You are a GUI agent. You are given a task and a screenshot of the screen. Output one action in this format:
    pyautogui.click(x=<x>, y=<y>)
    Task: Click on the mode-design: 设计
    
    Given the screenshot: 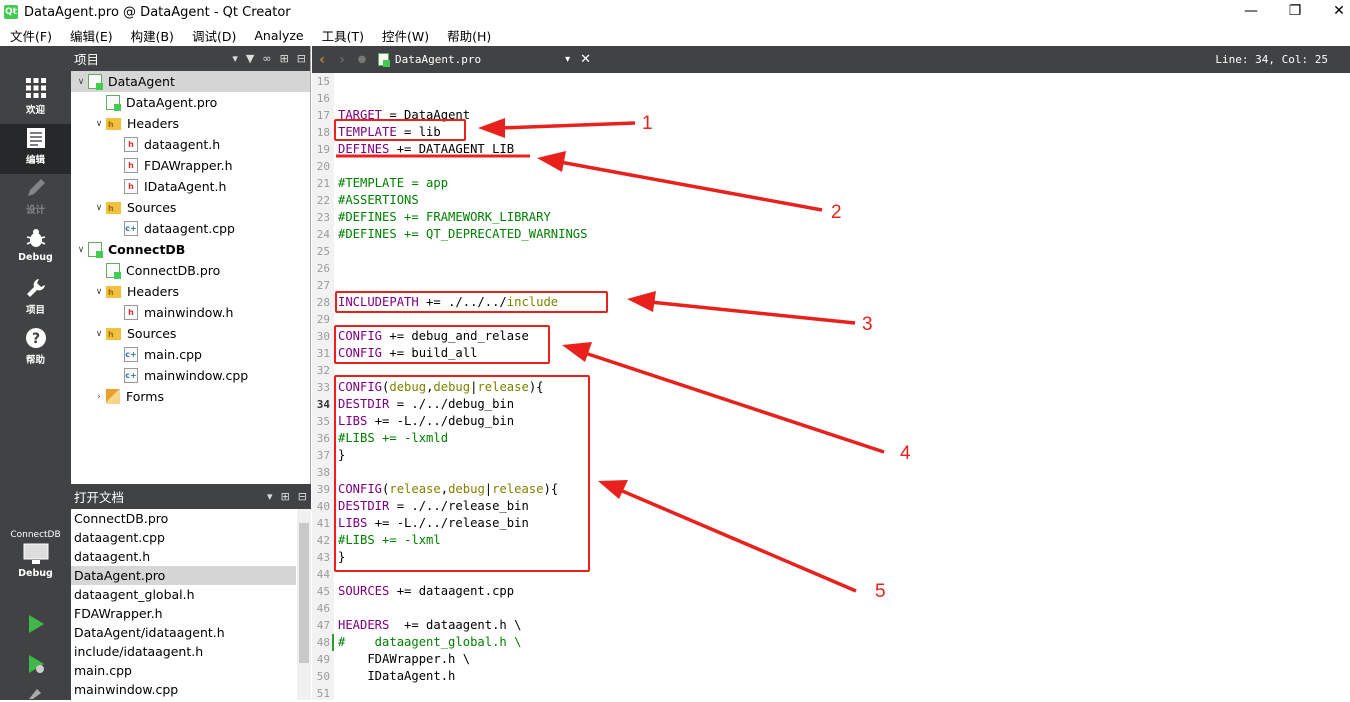 What is the action you would take?
    pyautogui.click(x=35, y=199)
    